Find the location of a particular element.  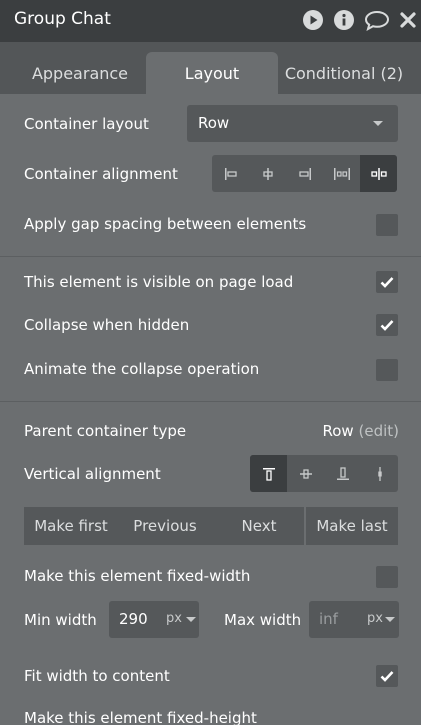

animate-collapse-checkbox is located at coordinates (387, 370).